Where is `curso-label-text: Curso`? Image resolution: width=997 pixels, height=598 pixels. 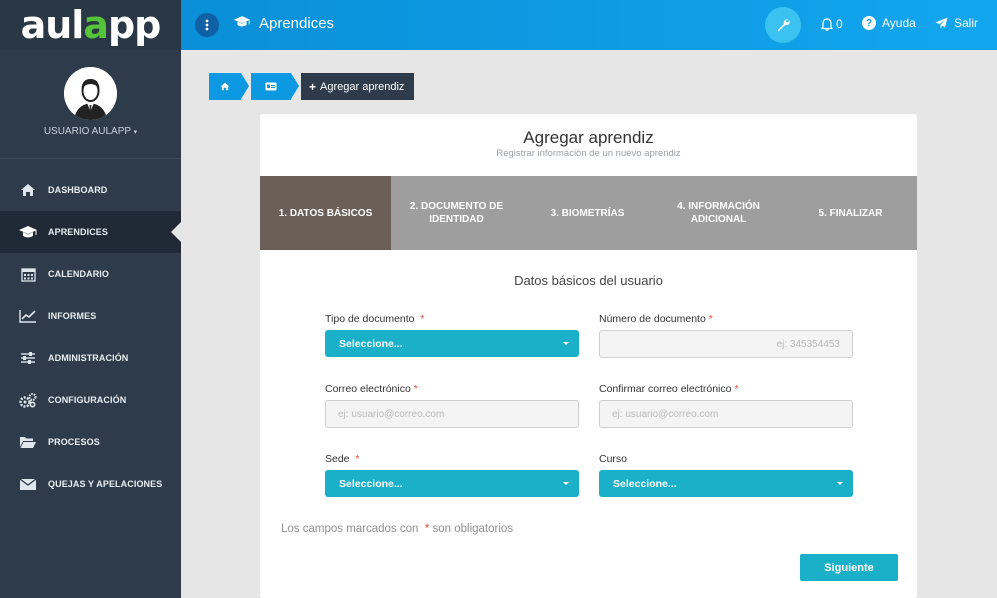 curso-label-text: Curso is located at coordinates (613, 459).